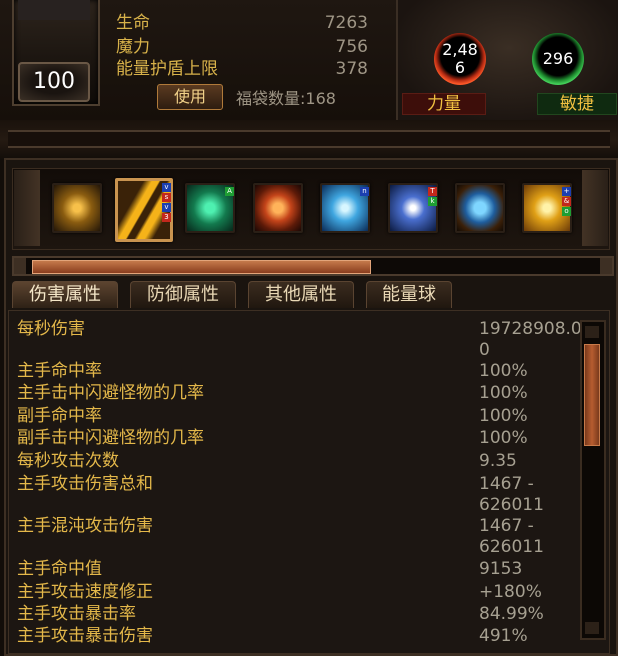  Describe the element at coordinates (444, 104) in the screenshot. I see `strength-label: 力量` at that location.